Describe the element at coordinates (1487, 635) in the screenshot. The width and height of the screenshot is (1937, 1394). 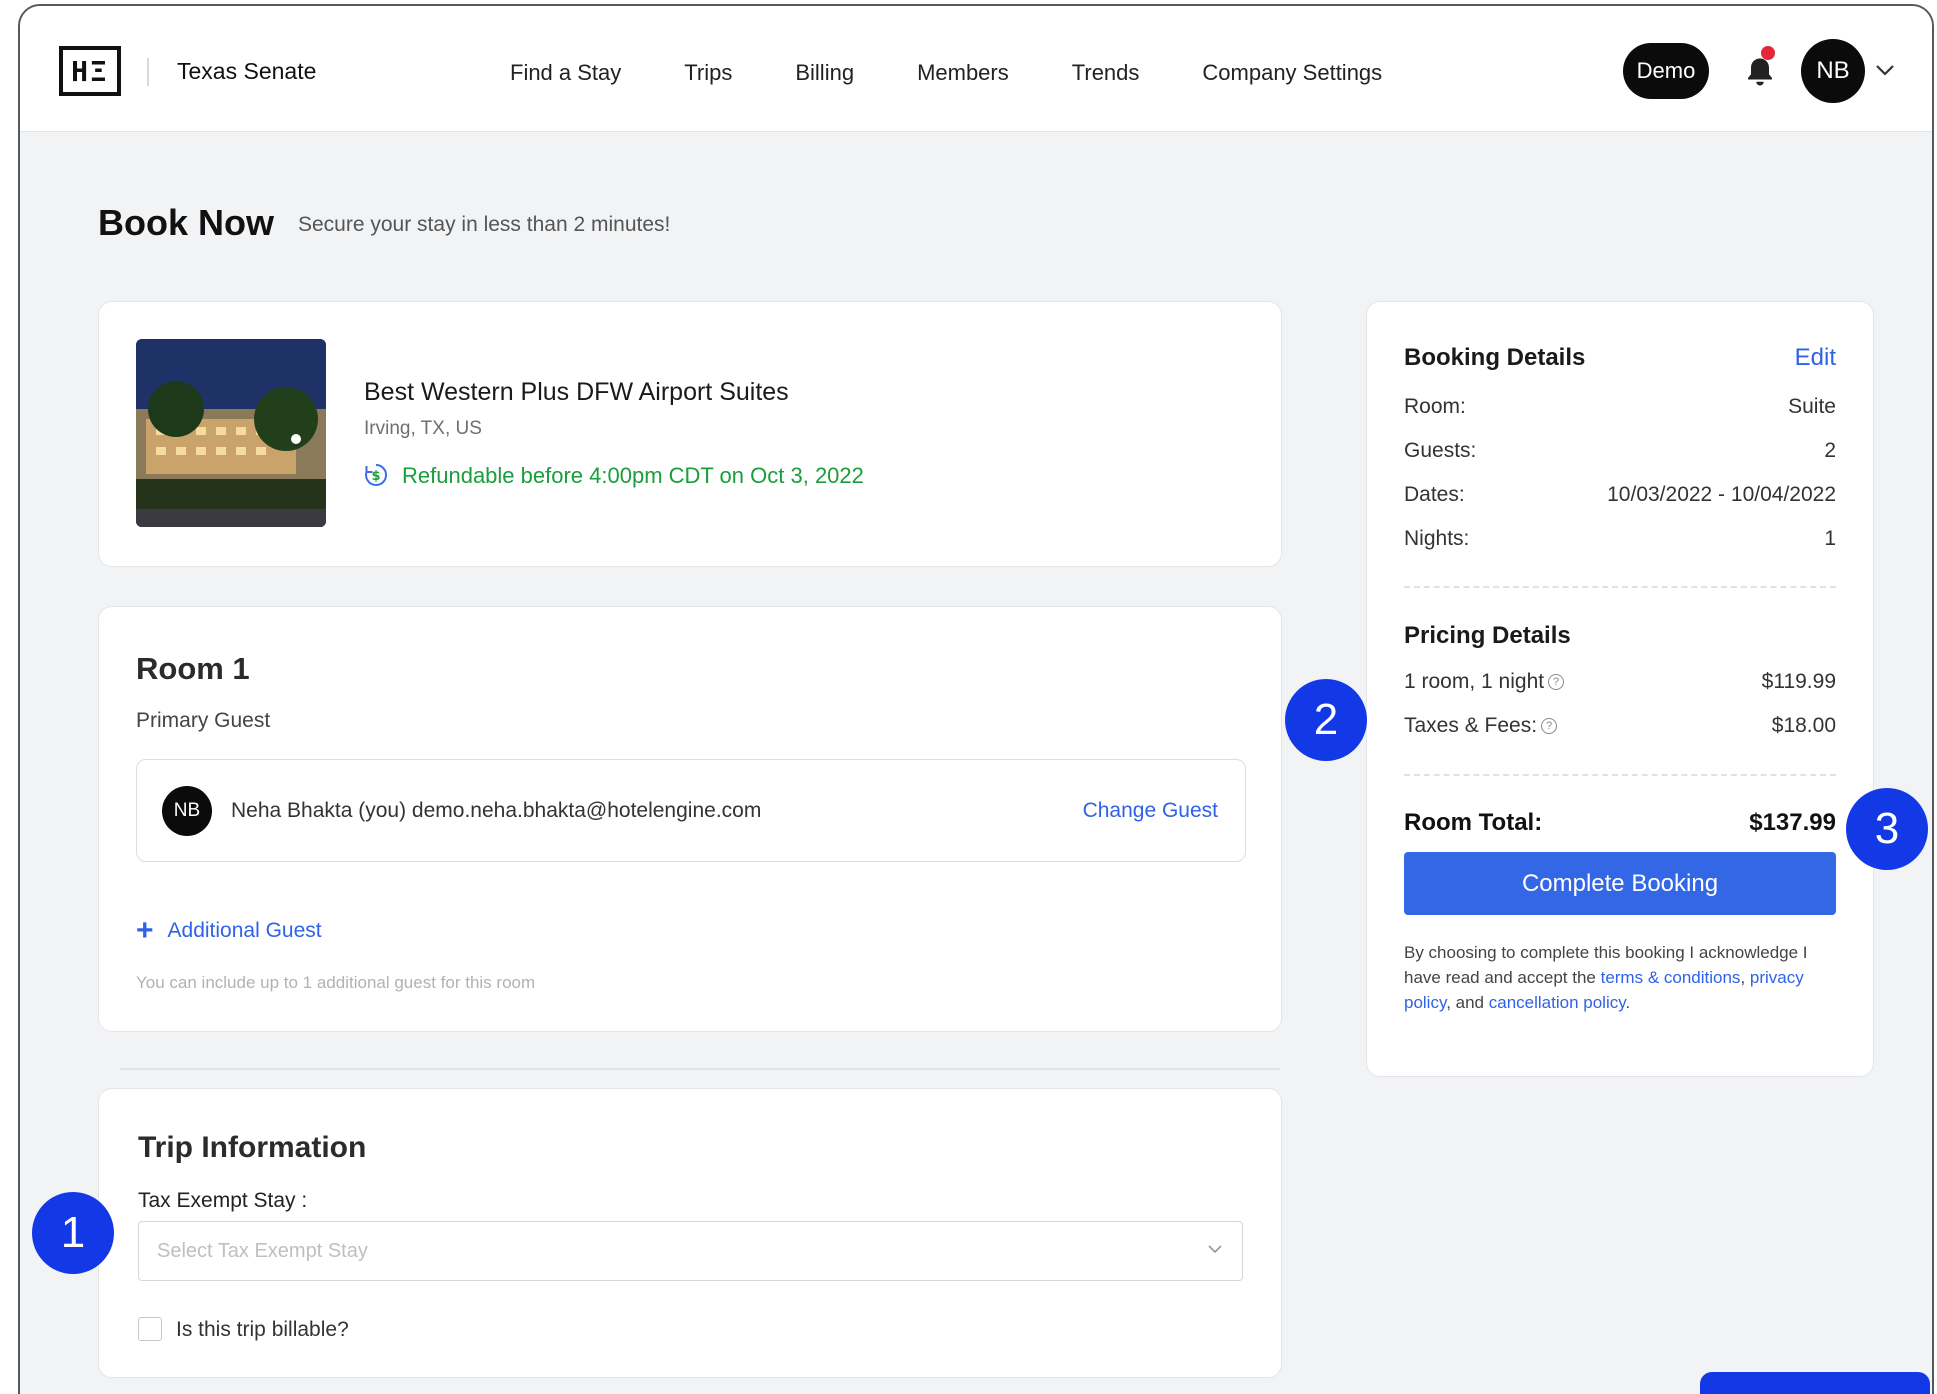
I see `pricing-details-heading: Pricing Details` at that location.